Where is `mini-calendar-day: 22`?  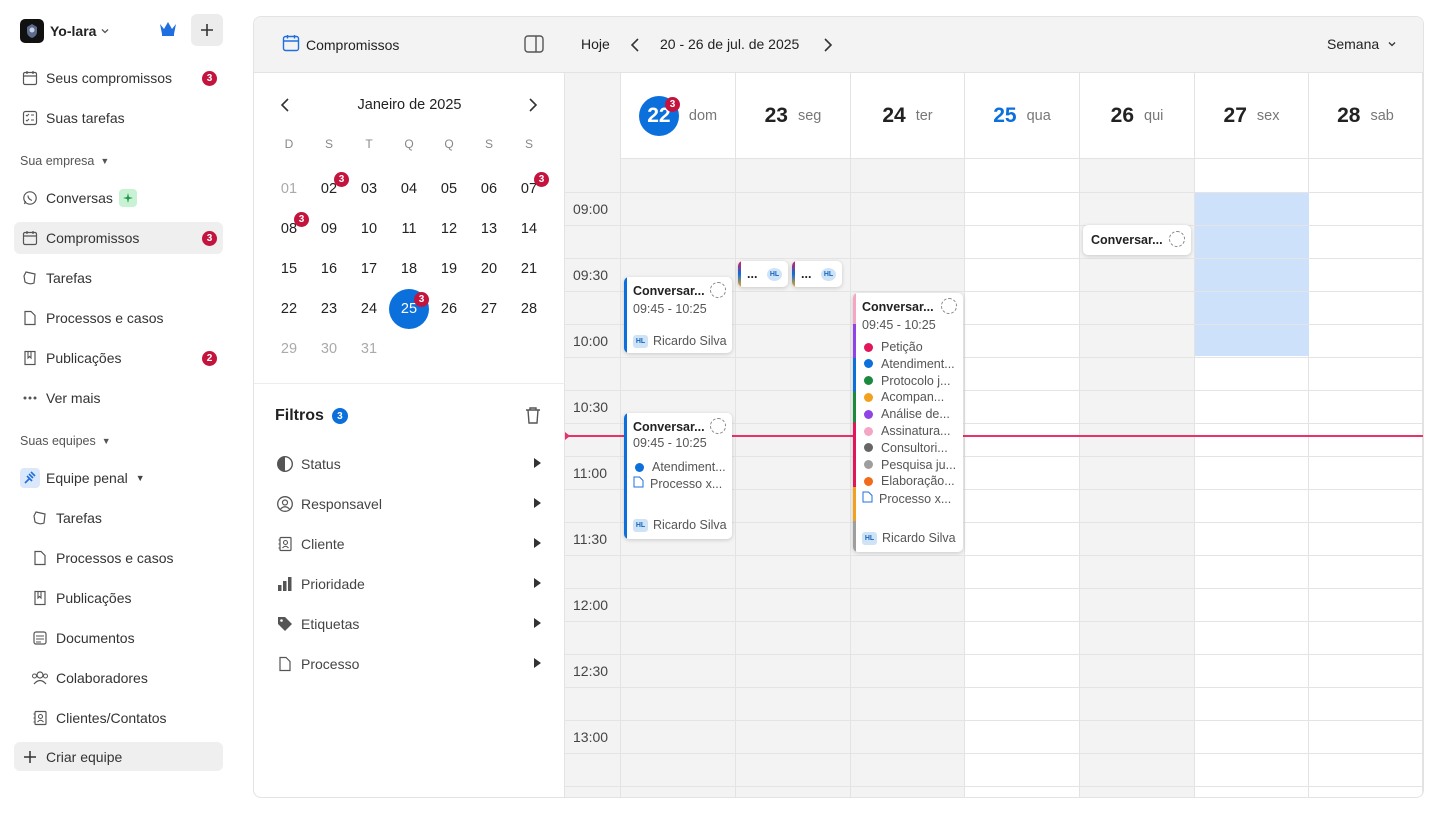 mini-calendar-day: 22 is located at coordinates (289, 309).